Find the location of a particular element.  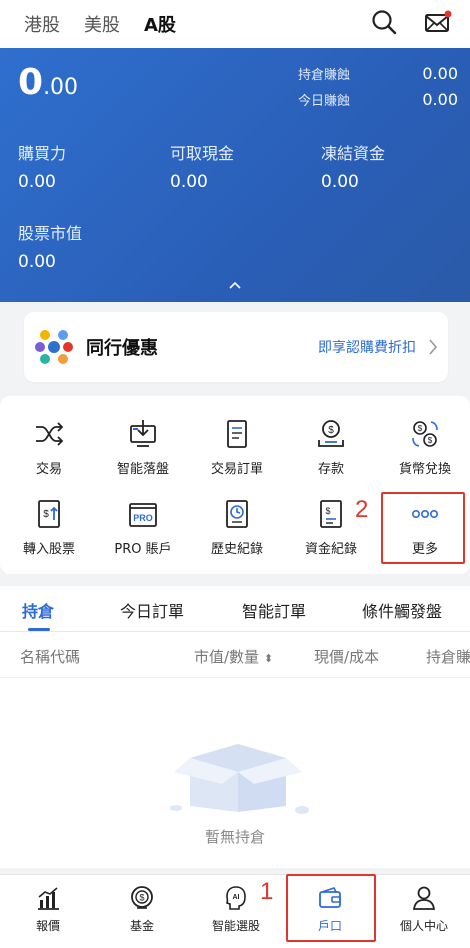

column-name-code: 名稱代碼 is located at coordinates (50, 657).